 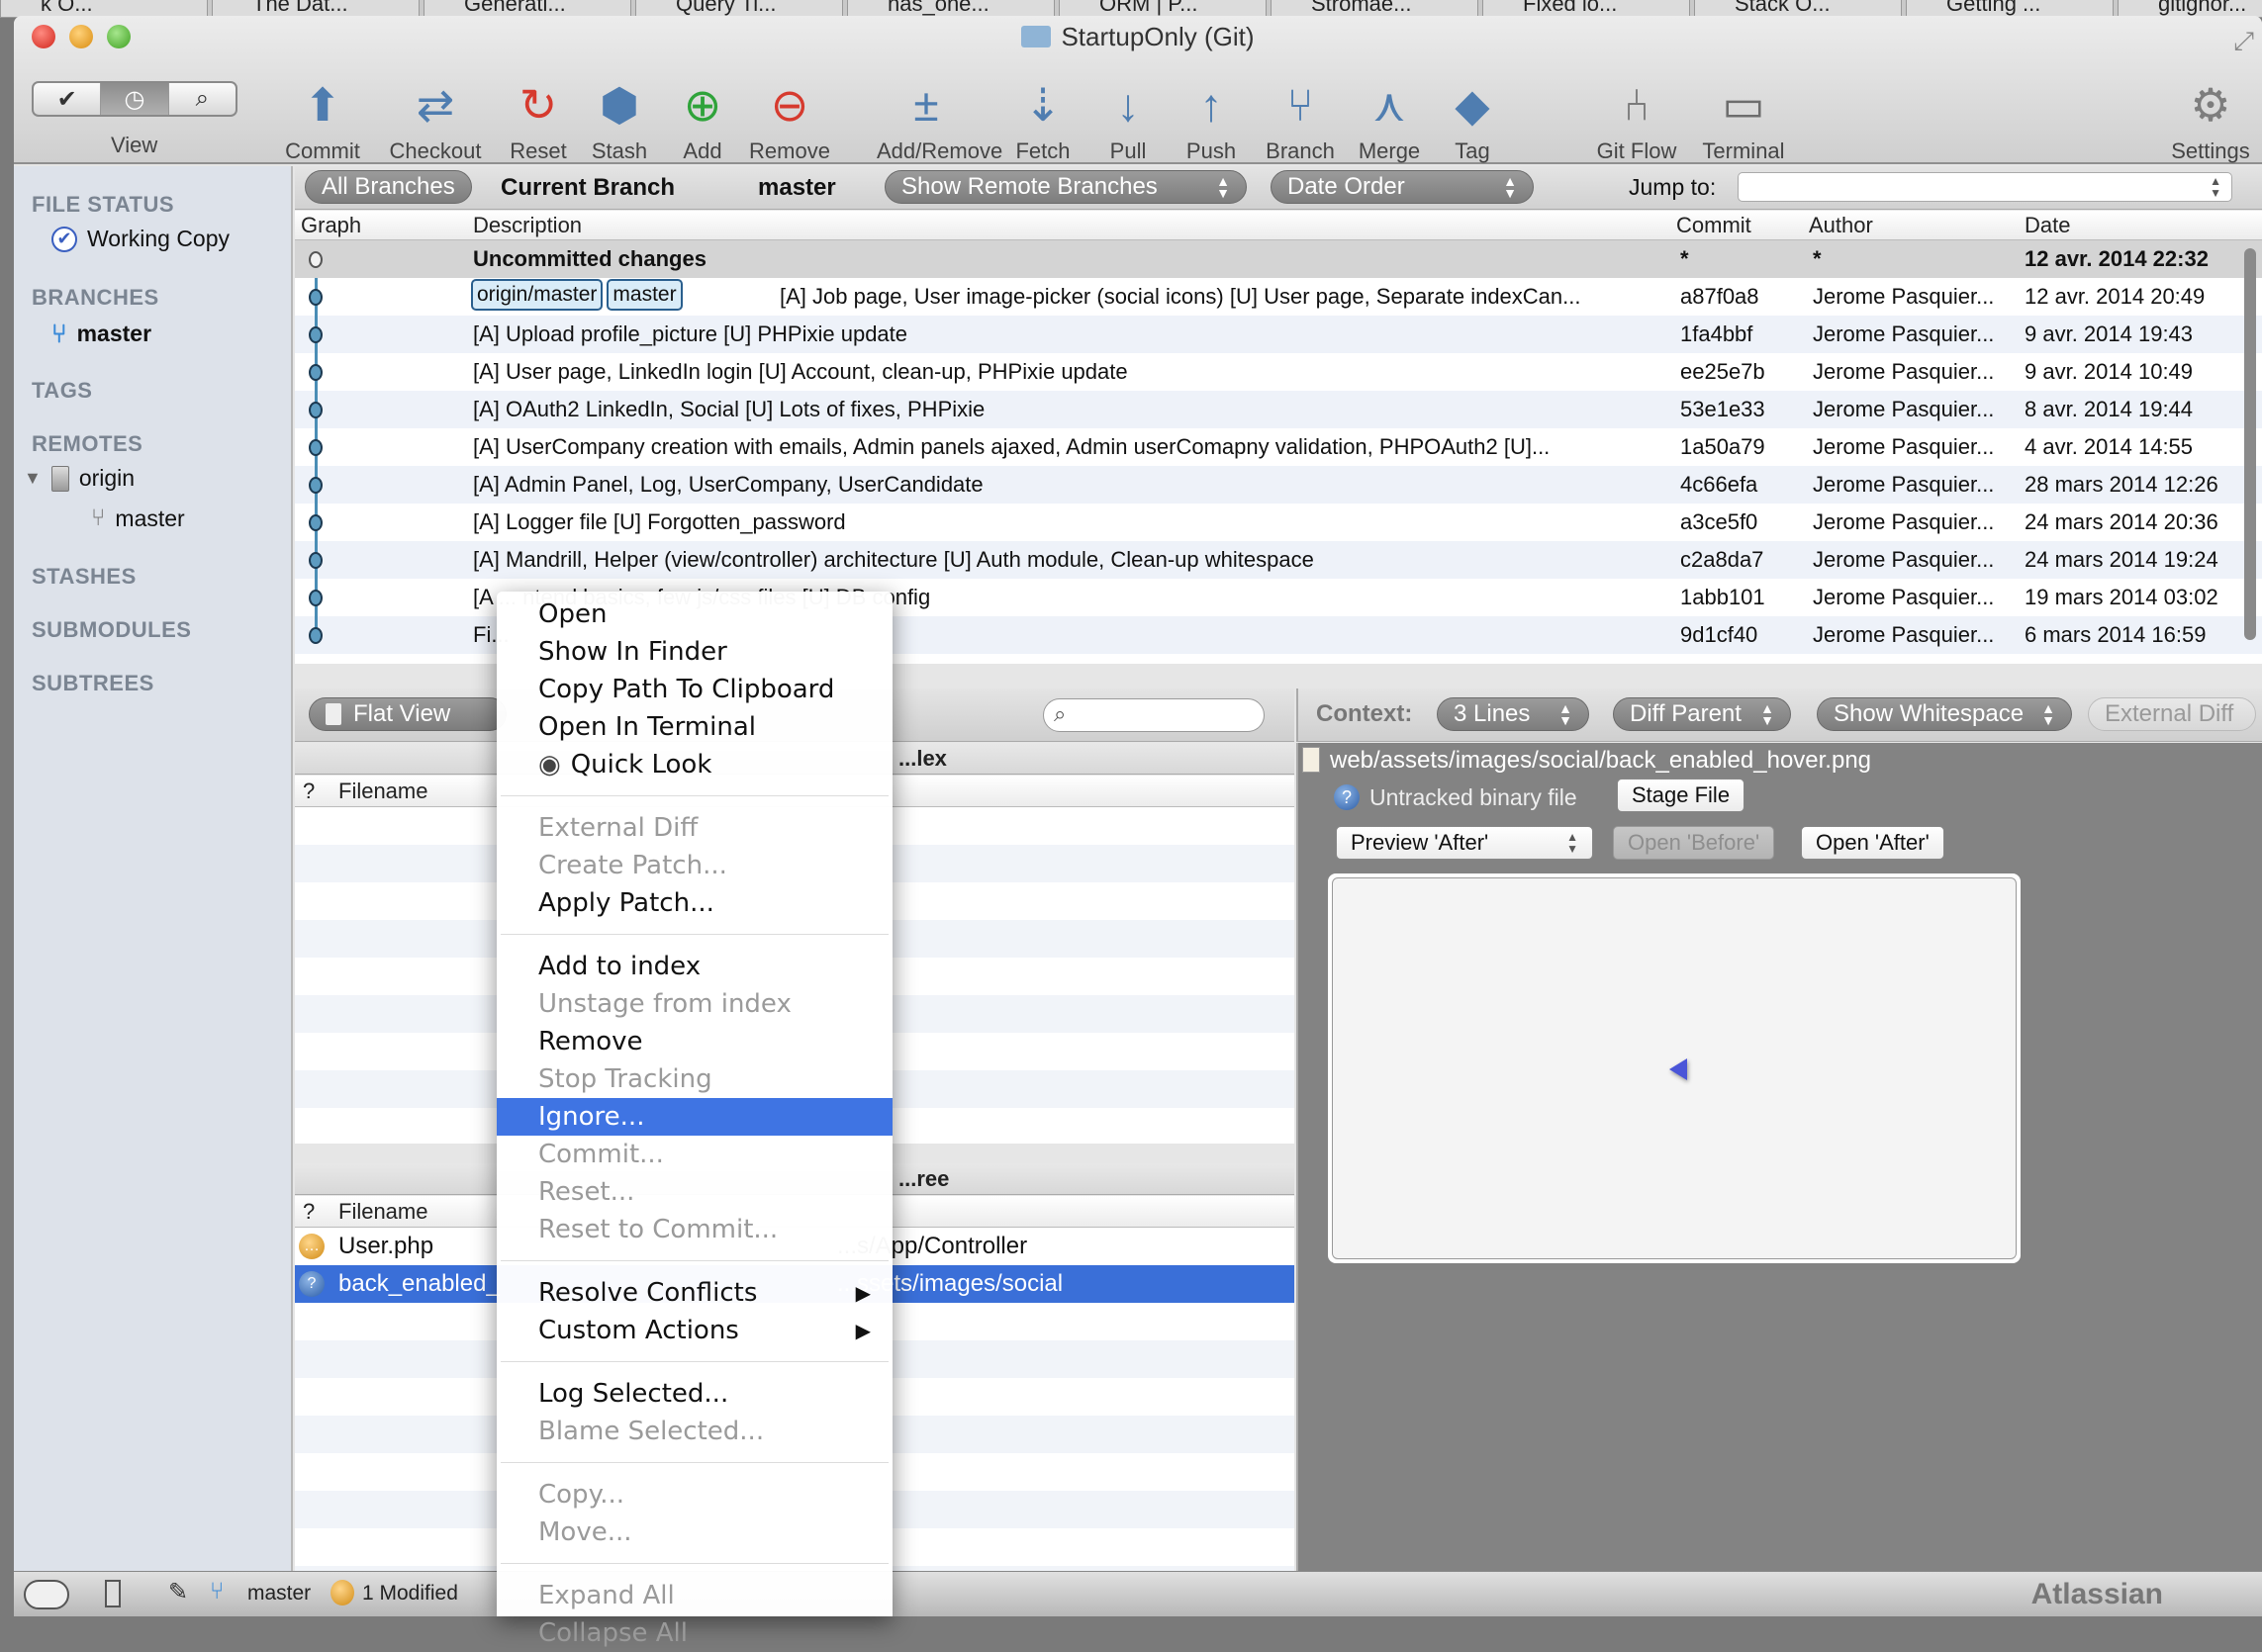 What do you see at coordinates (695, 1041) in the screenshot?
I see `menu-item-remove: Remove` at bounding box center [695, 1041].